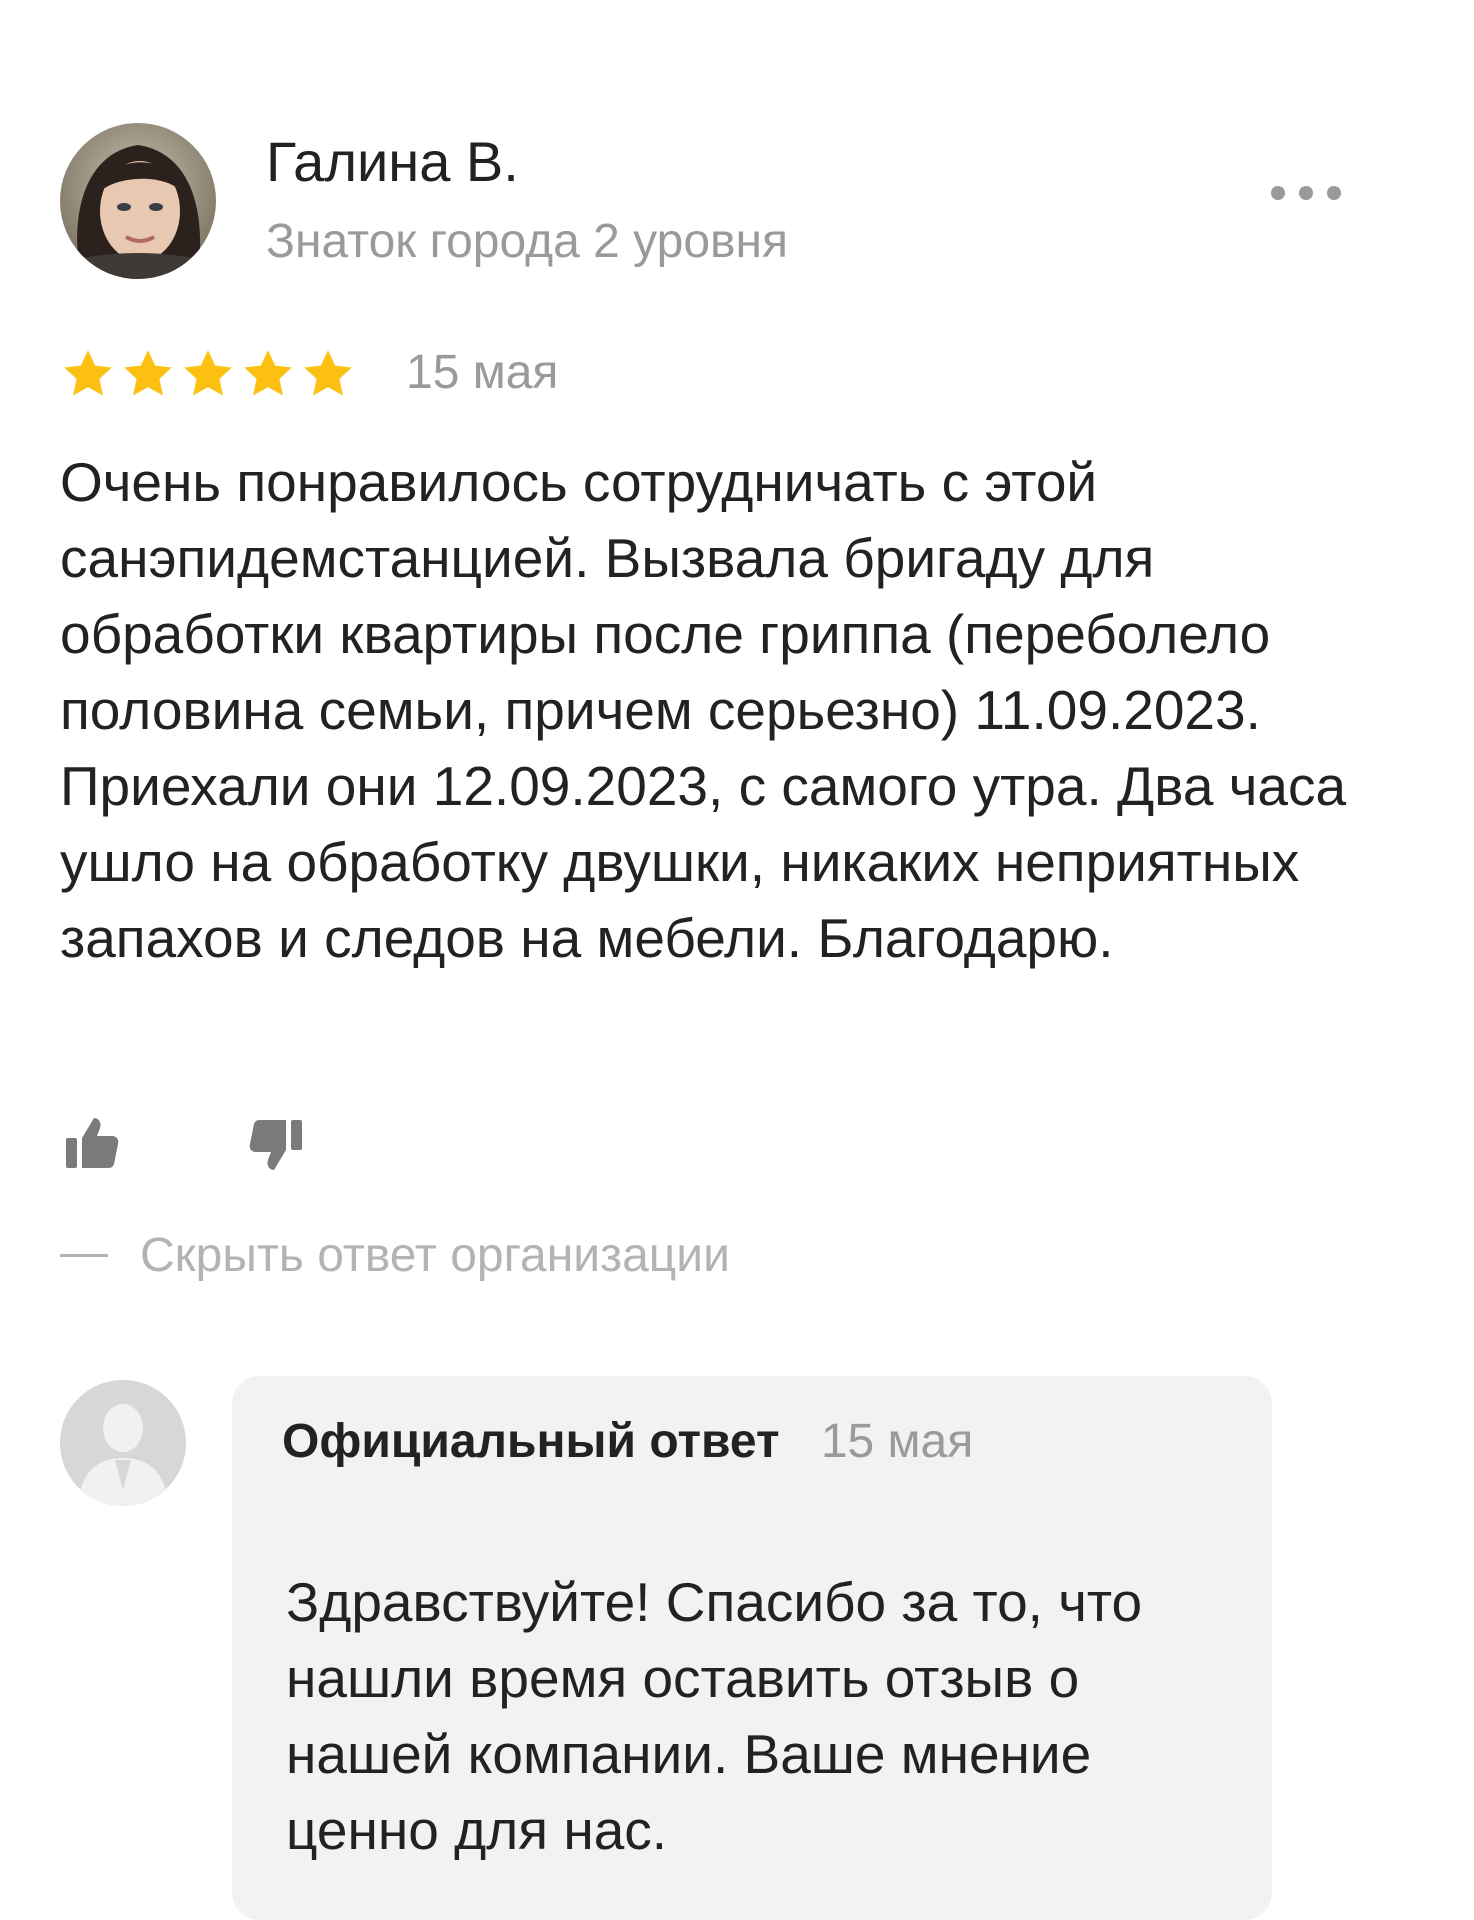 The width and height of the screenshot is (1474, 1920). I want to click on default-user-icon, so click(123, 1443).